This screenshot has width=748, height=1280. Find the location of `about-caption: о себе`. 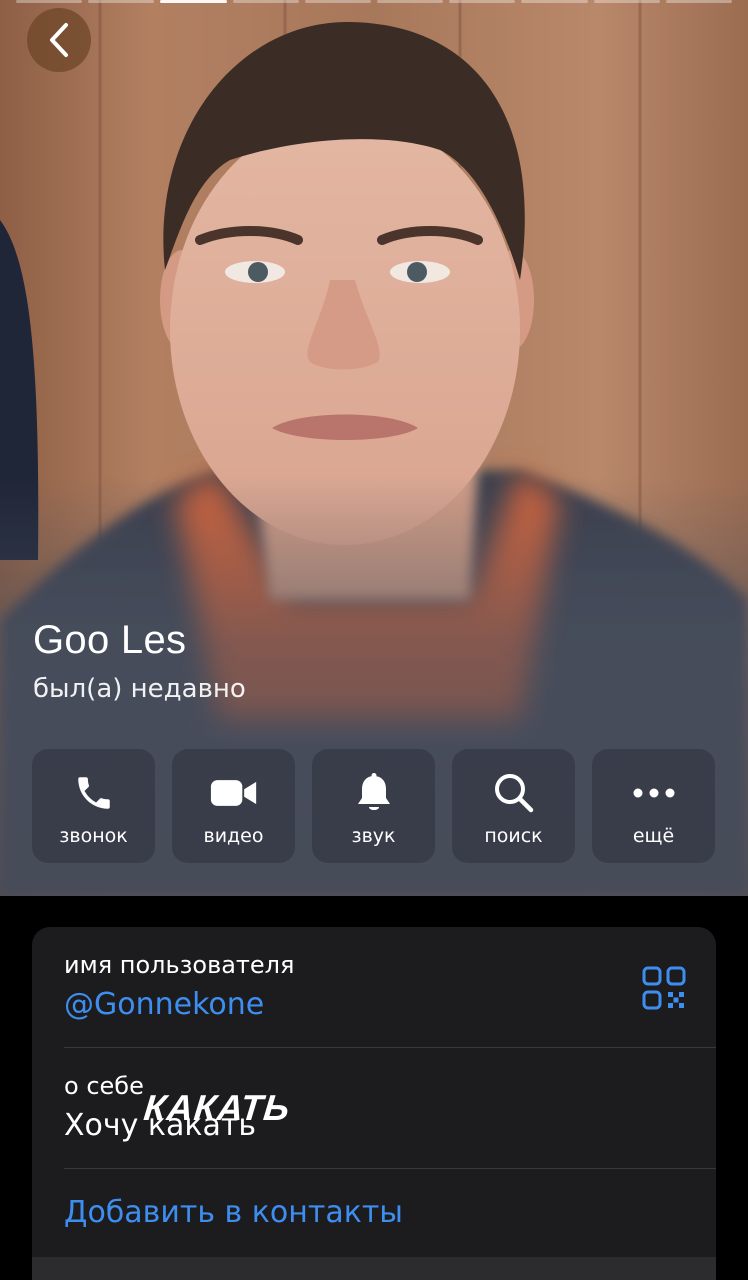

about-caption: о себе is located at coordinates (104, 1086).